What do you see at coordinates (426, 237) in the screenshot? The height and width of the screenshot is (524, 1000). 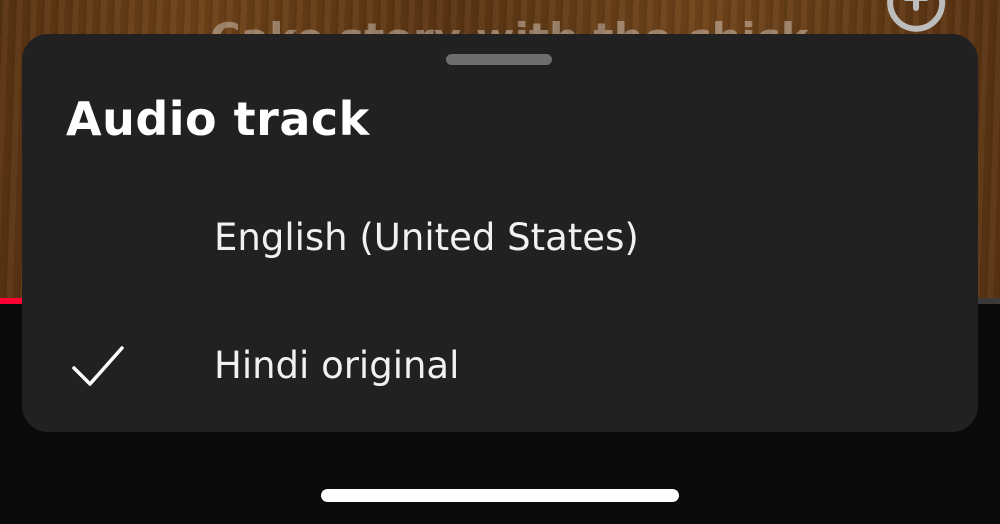 I see `option-label: English (United States)` at bounding box center [426, 237].